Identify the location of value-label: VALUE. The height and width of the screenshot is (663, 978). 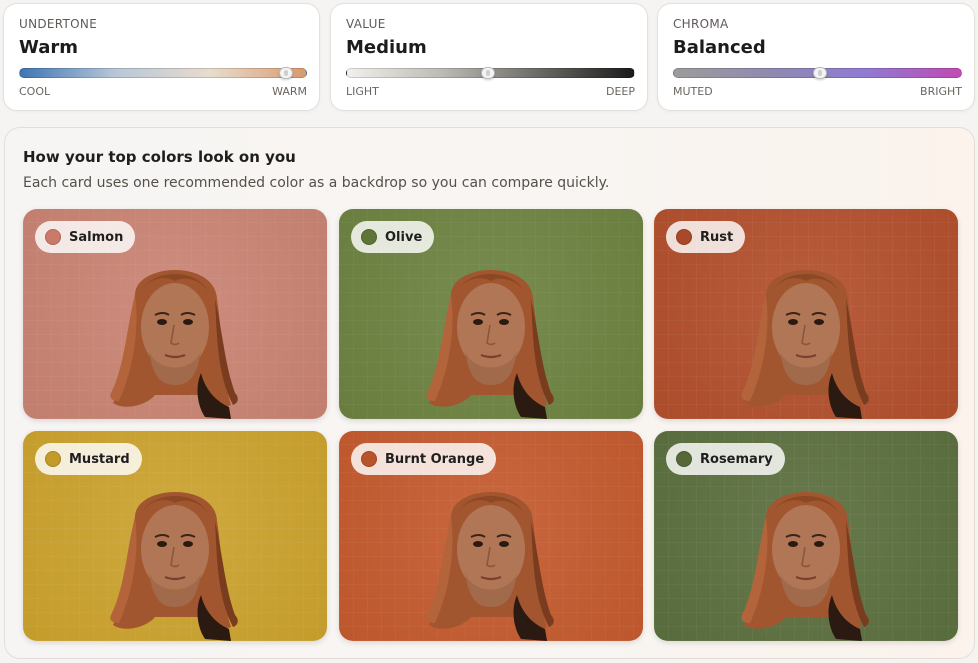
(366, 24).